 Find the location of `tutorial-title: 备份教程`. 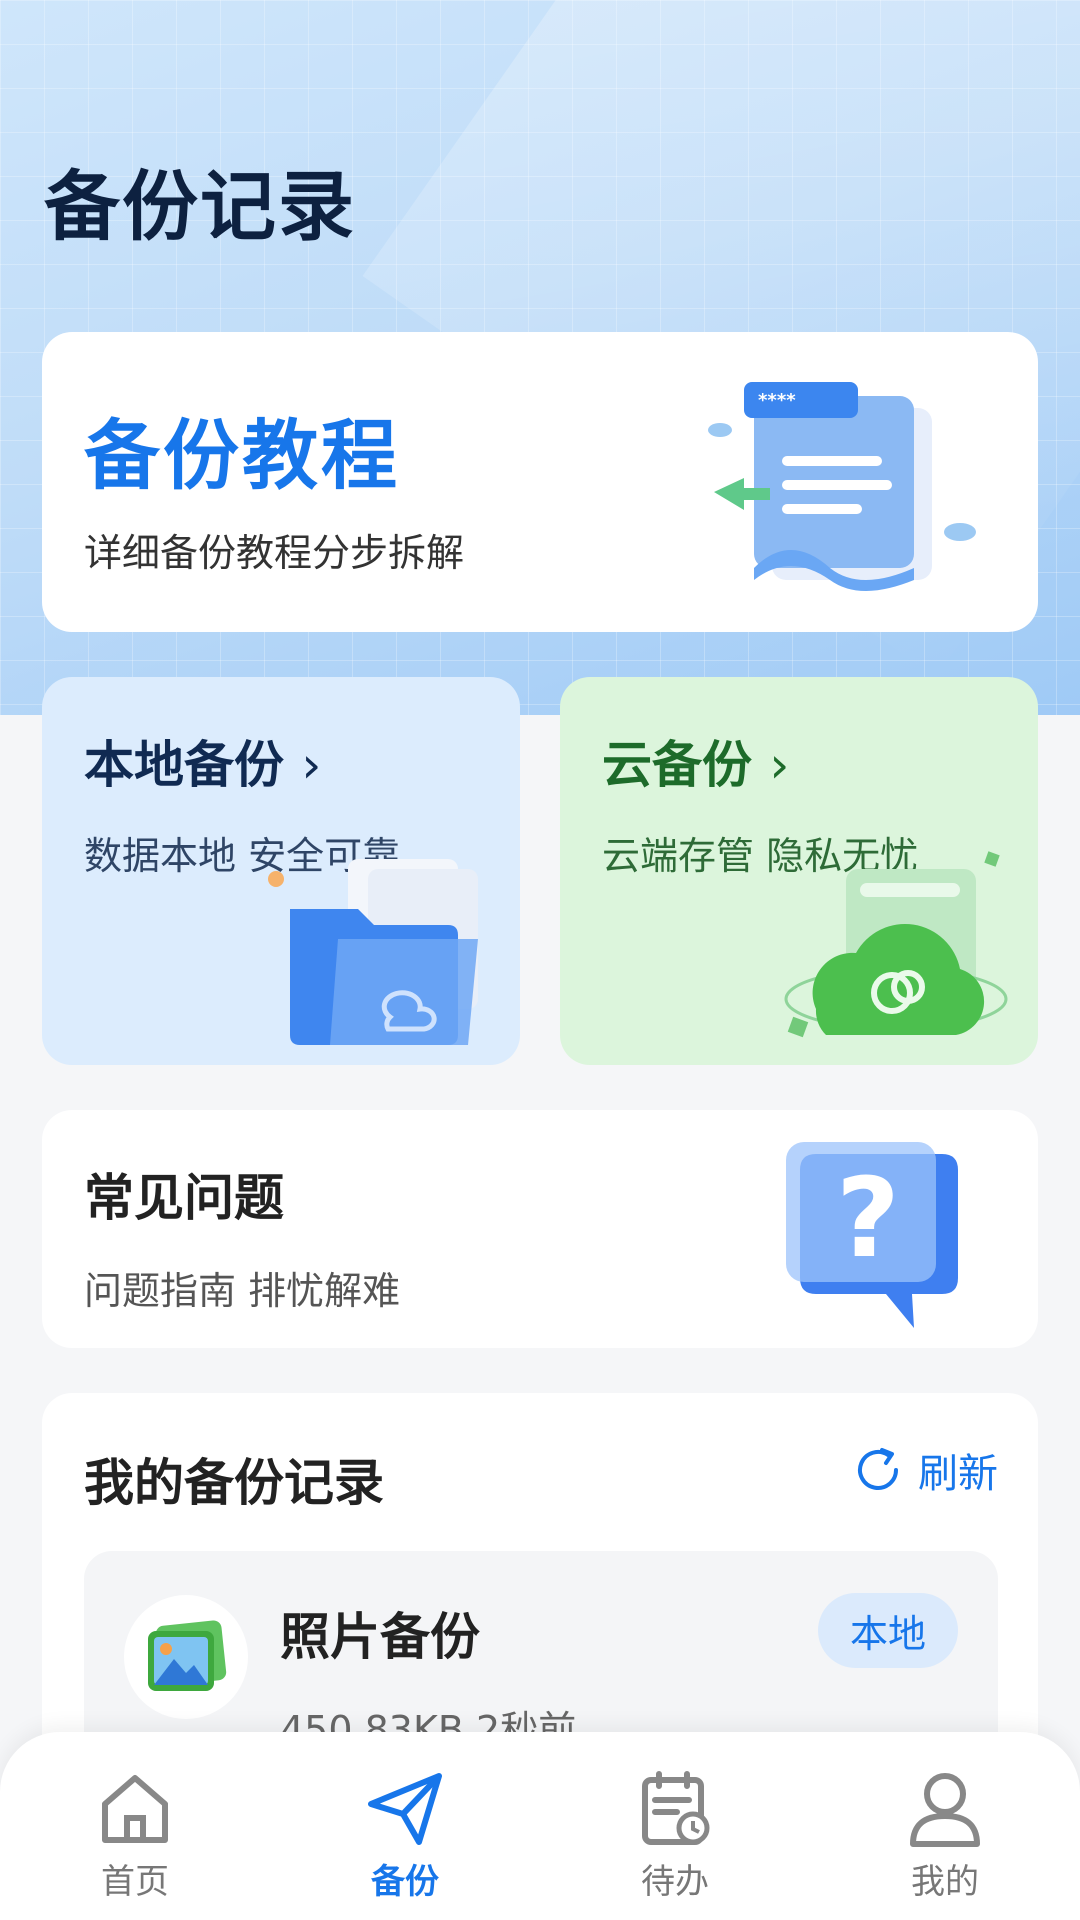

tutorial-title: 备份教程 is located at coordinates (242, 455).